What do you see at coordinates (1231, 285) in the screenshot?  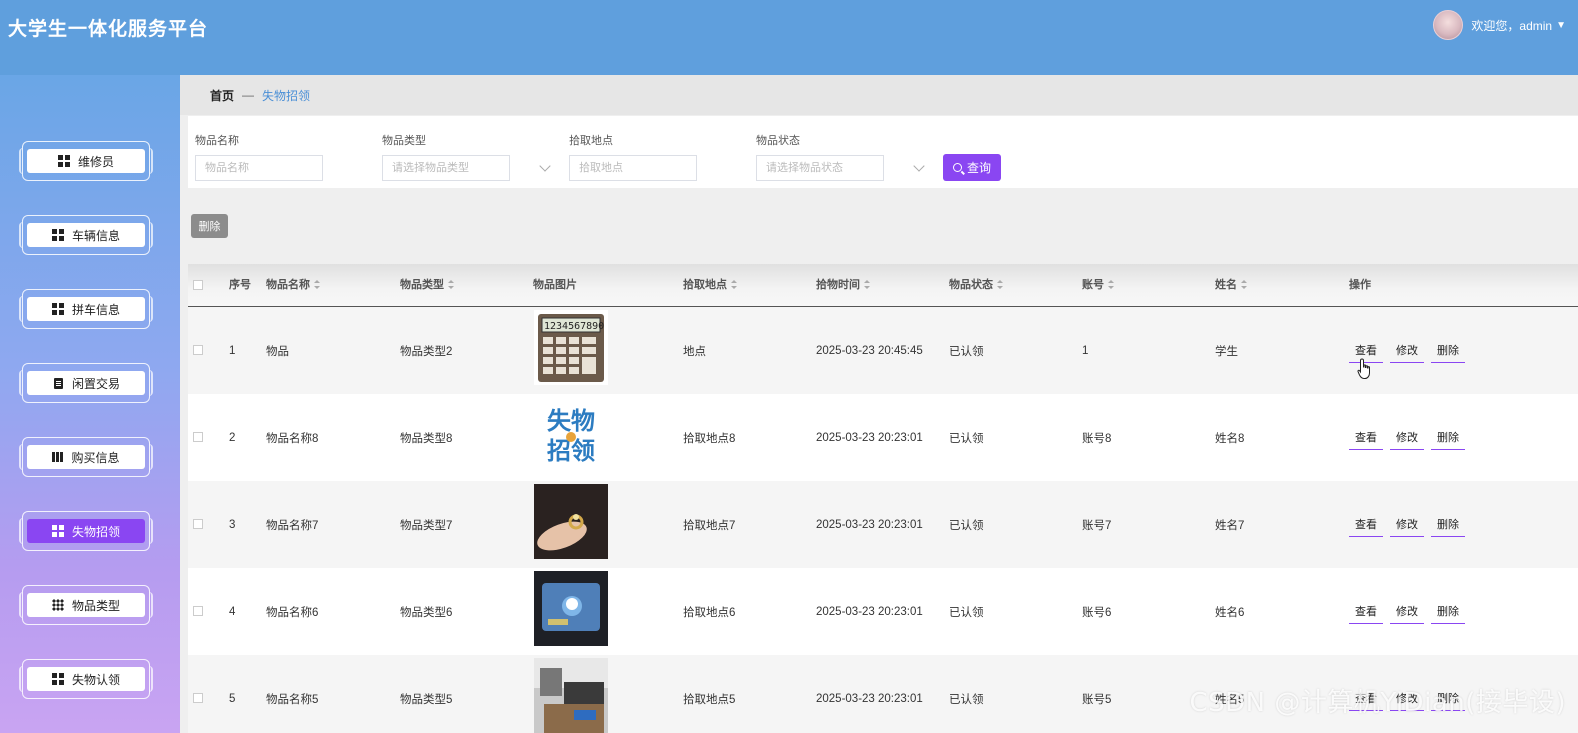 I see `column-header: 姓名` at bounding box center [1231, 285].